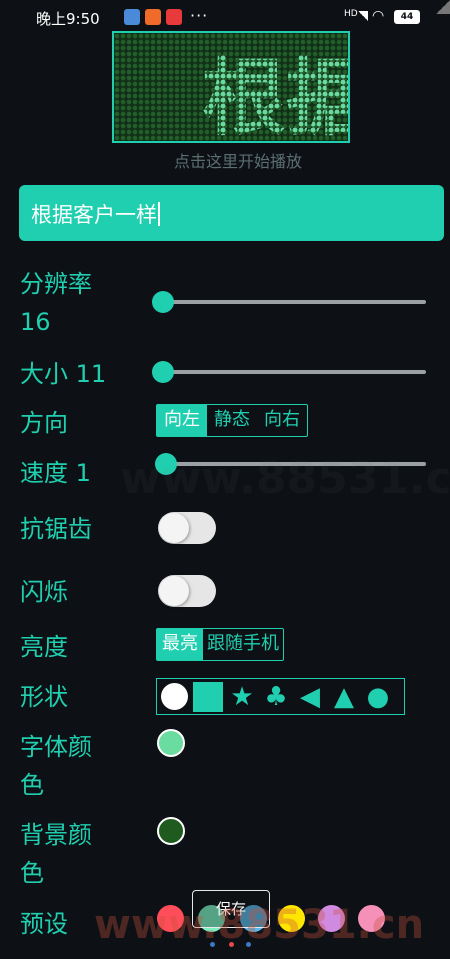 This screenshot has height=959, width=450. What do you see at coordinates (351, 14) in the screenshot?
I see `signal-icon: HD` at bounding box center [351, 14].